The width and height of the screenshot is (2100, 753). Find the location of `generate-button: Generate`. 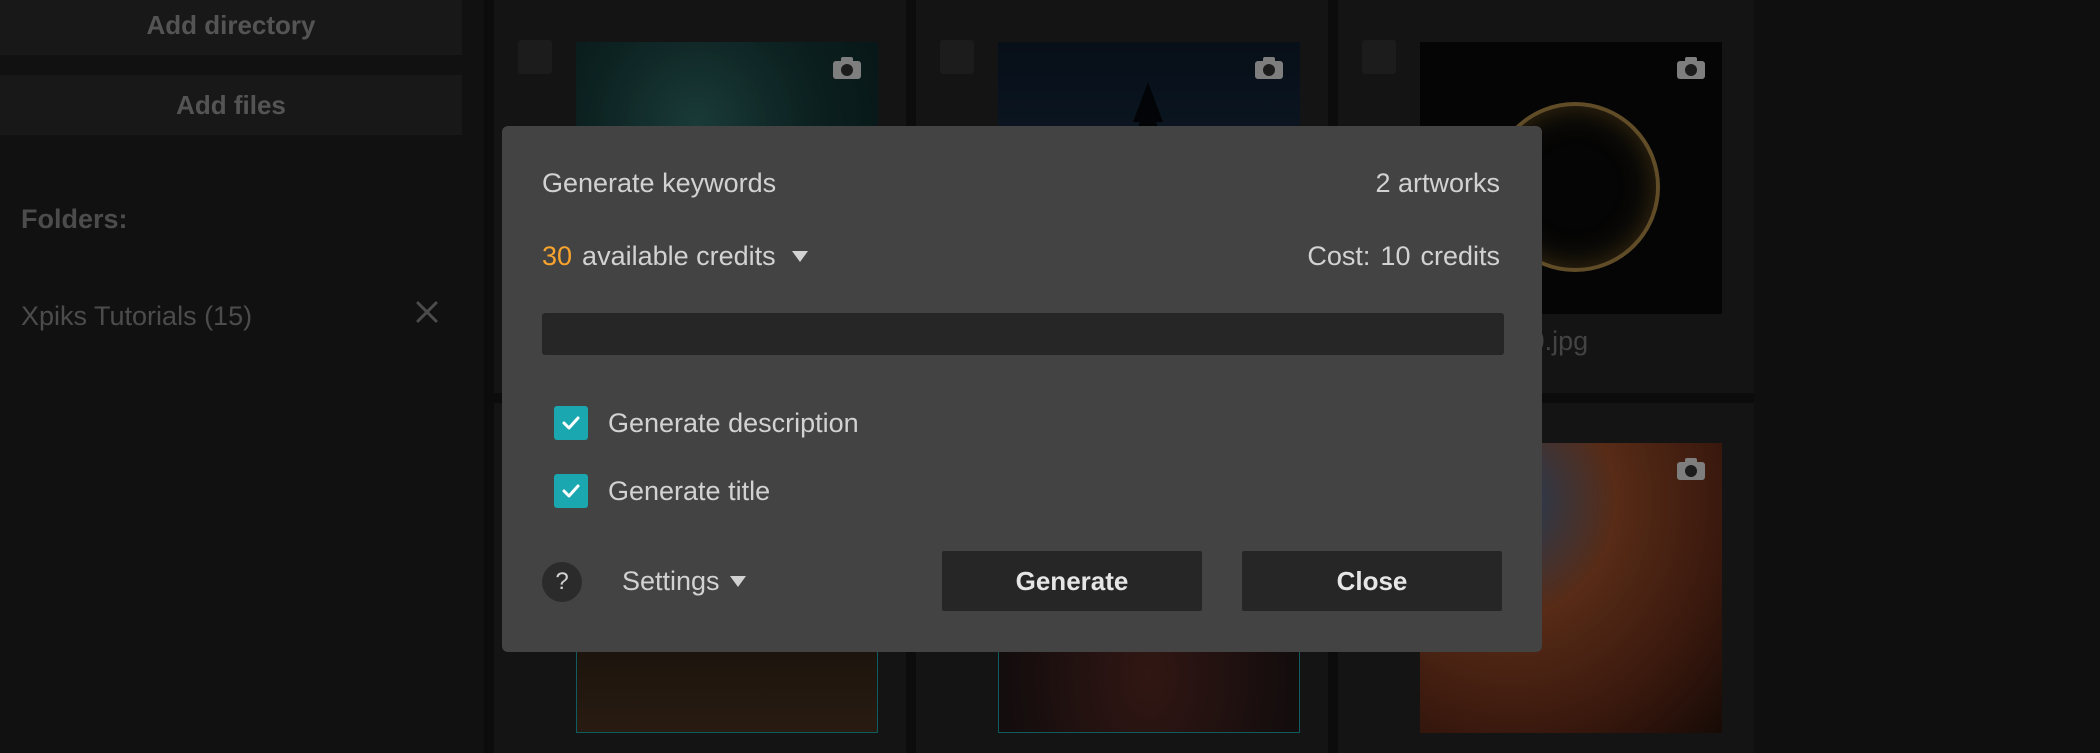

generate-button: Generate is located at coordinates (1072, 581).